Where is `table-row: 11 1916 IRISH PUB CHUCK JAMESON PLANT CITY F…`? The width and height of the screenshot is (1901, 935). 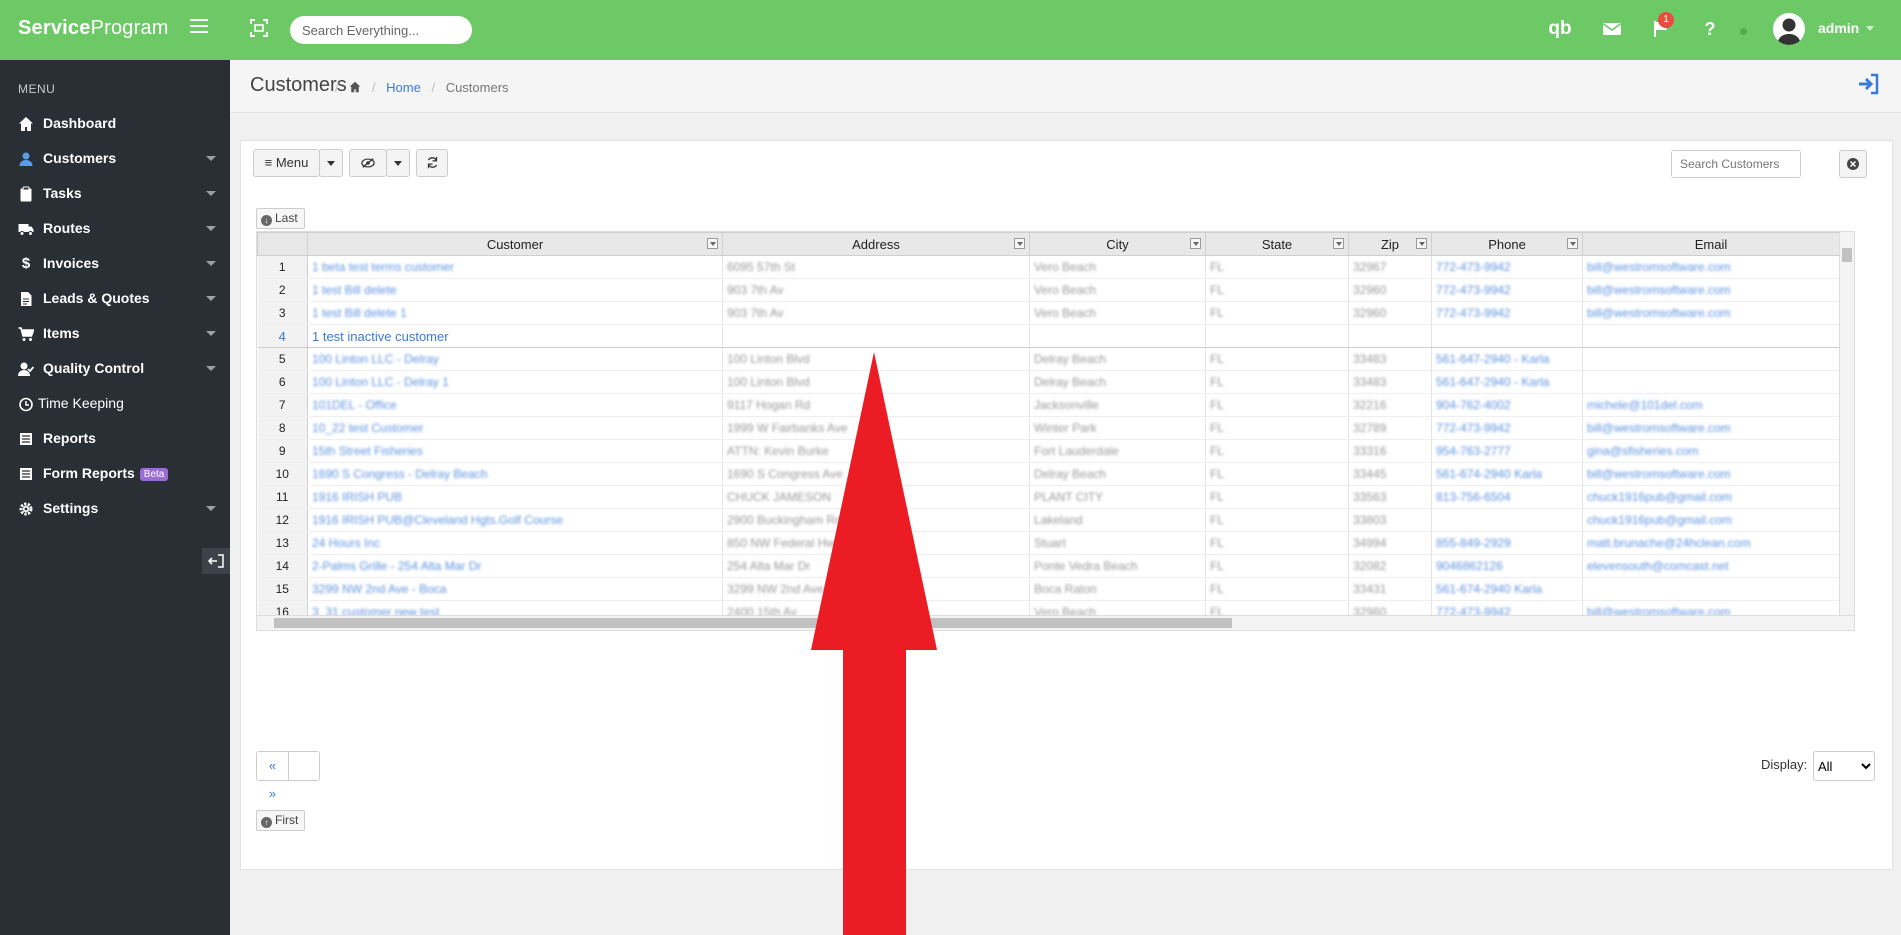
table-row: 11 1916 IRISH PUB CHUCK JAMESON PLANT CITY F… is located at coordinates (1048, 497).